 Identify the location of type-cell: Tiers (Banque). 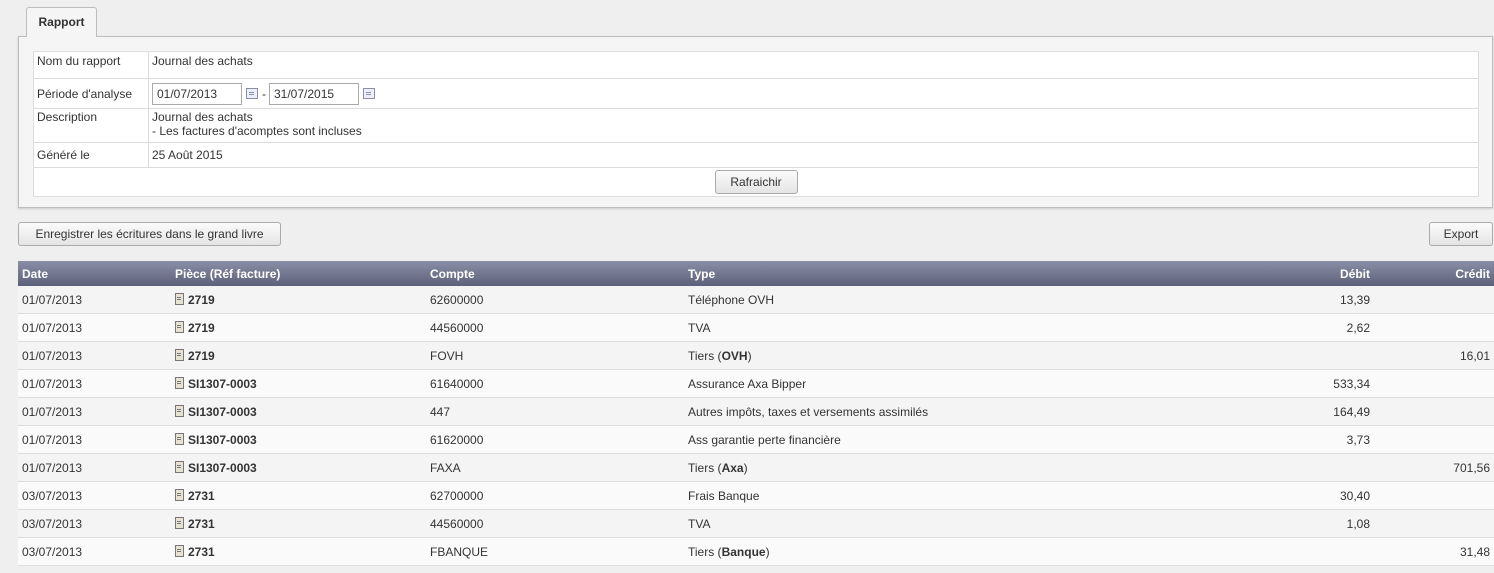
(934, 551).